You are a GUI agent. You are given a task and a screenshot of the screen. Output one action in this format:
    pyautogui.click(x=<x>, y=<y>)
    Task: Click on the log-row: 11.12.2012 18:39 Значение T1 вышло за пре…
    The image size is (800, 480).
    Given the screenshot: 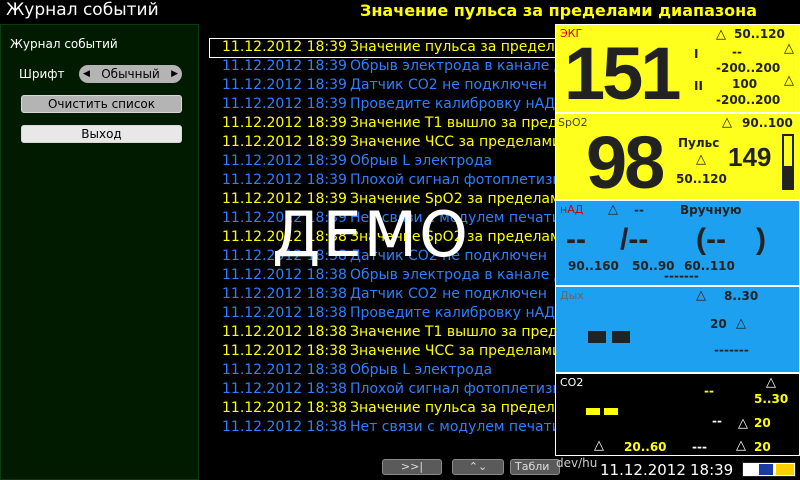 What is the action you would take?
    pyautogui.click(x=388, y=124)
    